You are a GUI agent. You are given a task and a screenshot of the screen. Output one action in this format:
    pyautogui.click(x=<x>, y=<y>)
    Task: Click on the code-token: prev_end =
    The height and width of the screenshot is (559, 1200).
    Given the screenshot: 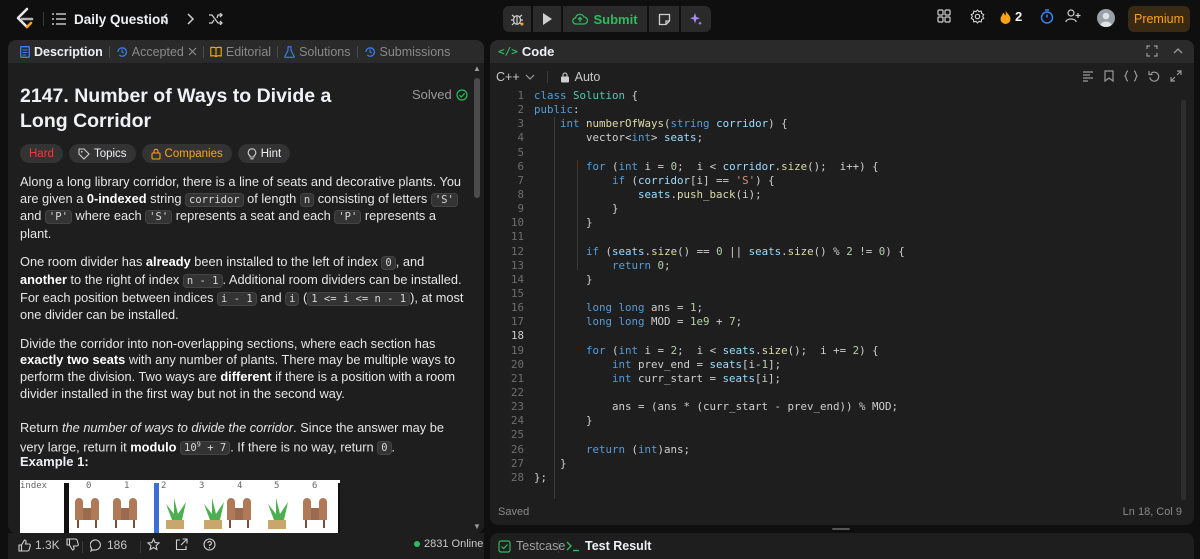 What is the action you would take?
    pyautogui.click(x=670, y=364)
    